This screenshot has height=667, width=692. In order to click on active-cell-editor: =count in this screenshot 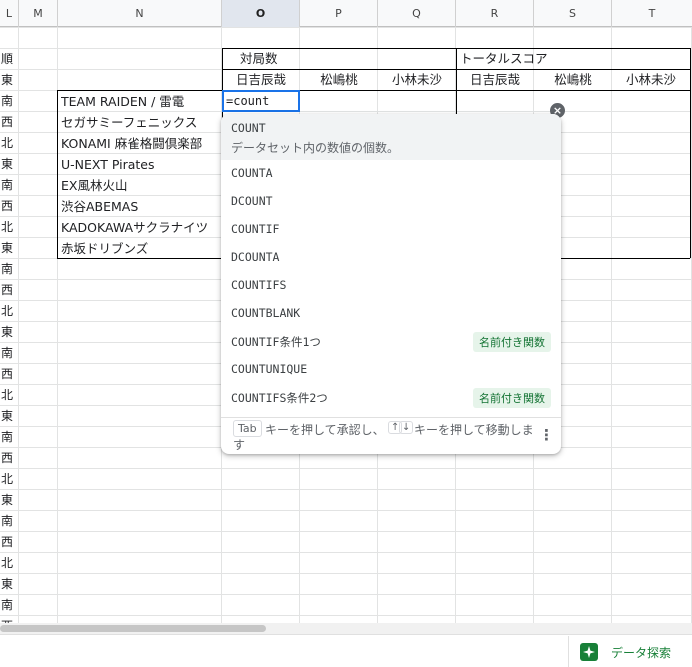, I will do `click(261, 101)`.